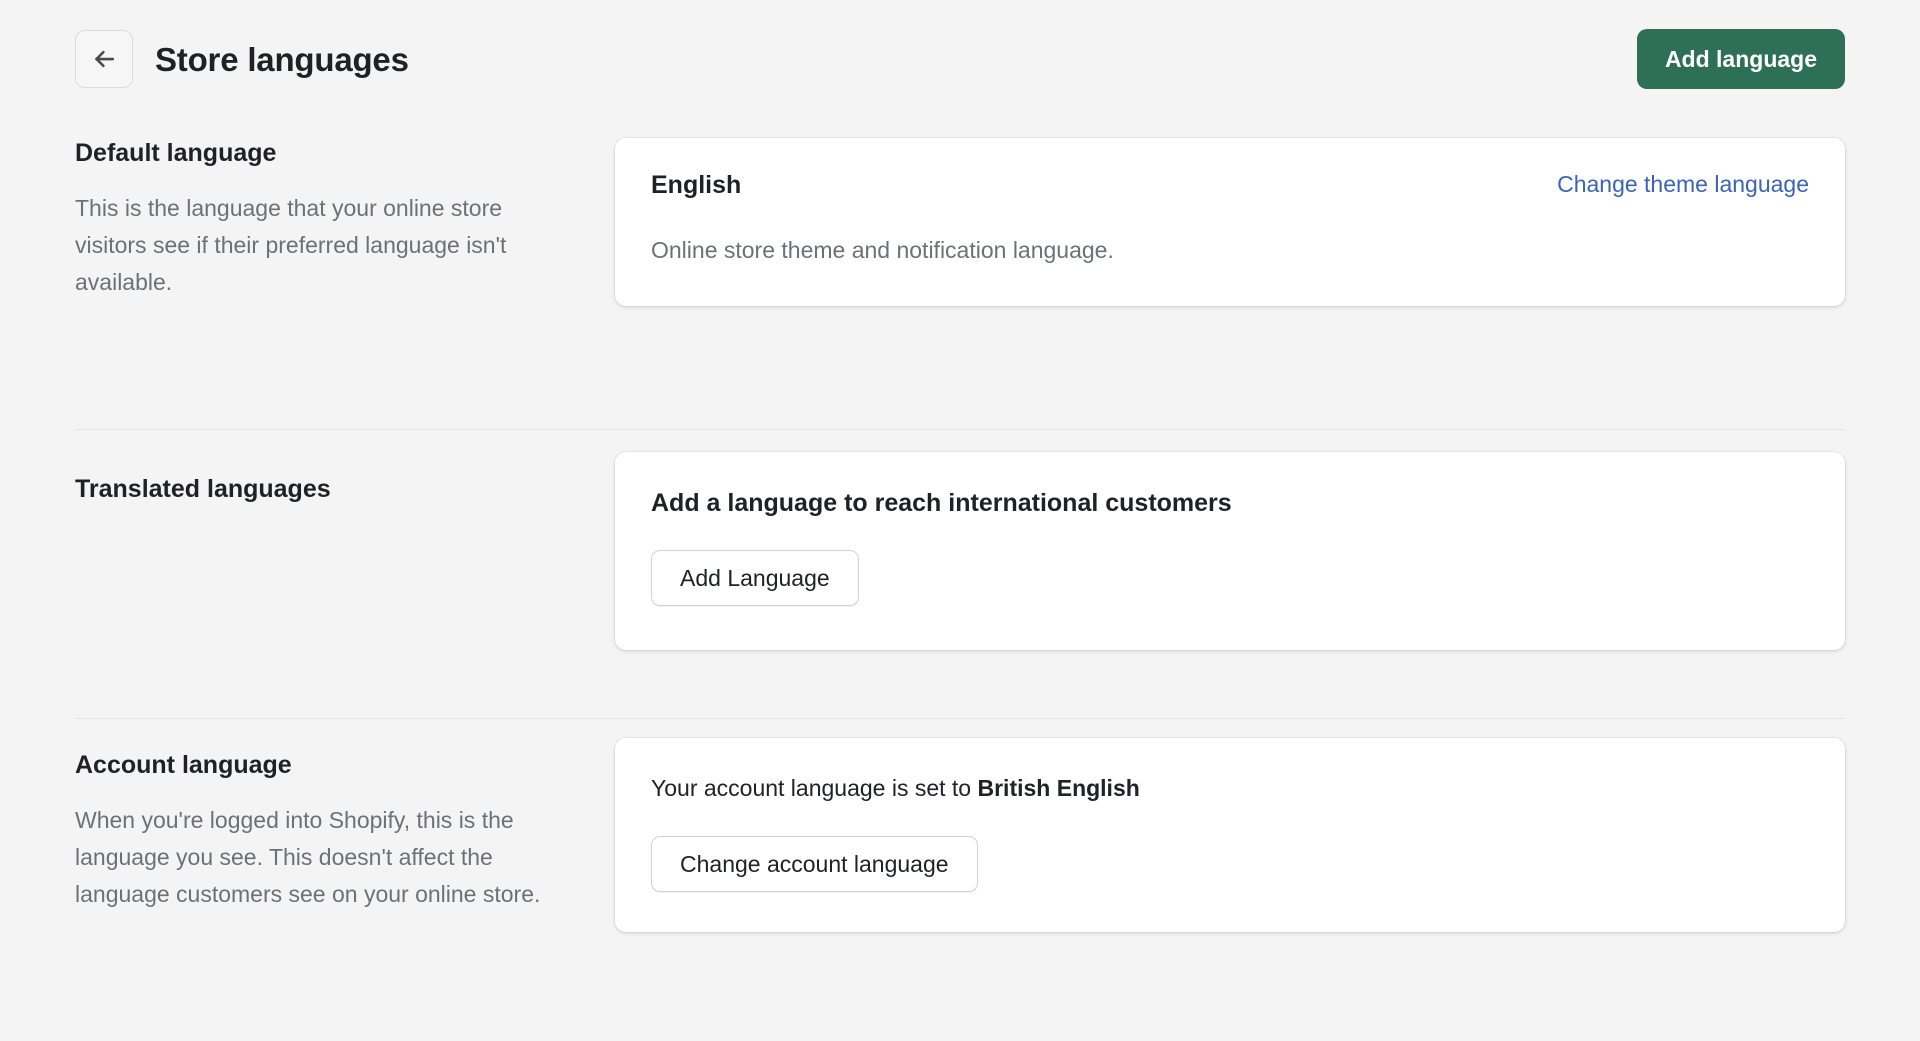 This screenshot has width=1920, height=1041. Describe the element at coordinates (1230, 578) in the screenshot. I see `translated-languages-action-row: Add Language` at that location.